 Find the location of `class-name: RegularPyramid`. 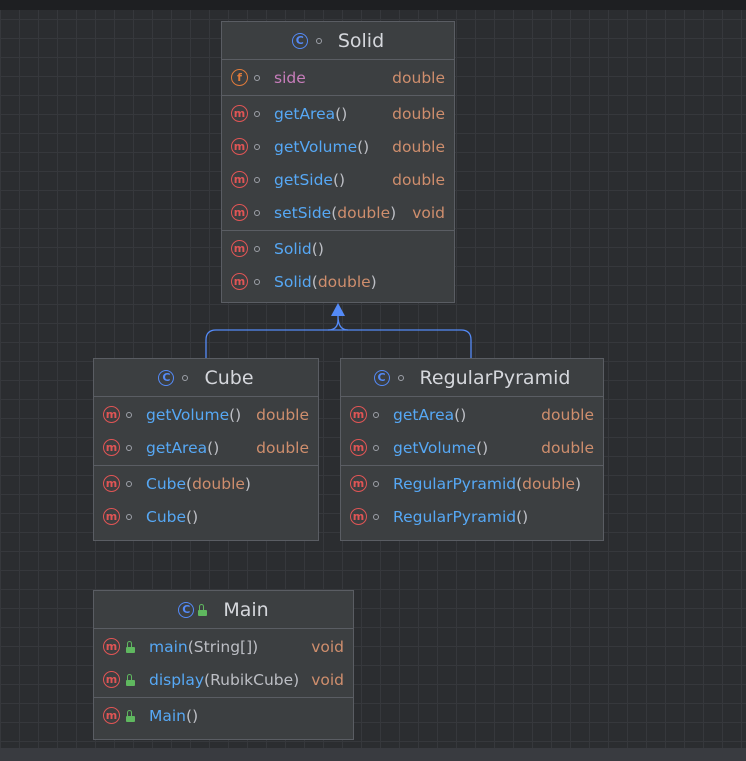

class-name: RegularPyramid is located at coordinates (495, 377).